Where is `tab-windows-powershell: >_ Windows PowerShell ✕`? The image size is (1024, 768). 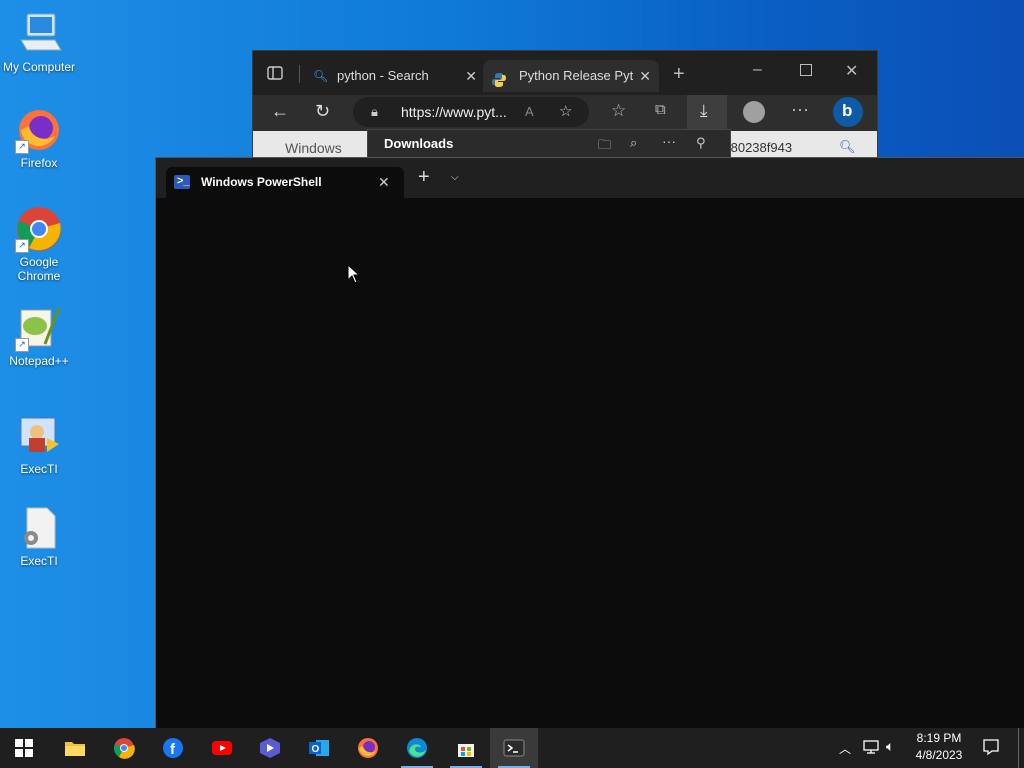
tab-windows-powershell: >_ Windows PowerShell ✕ is located at coordinates (285, 182).